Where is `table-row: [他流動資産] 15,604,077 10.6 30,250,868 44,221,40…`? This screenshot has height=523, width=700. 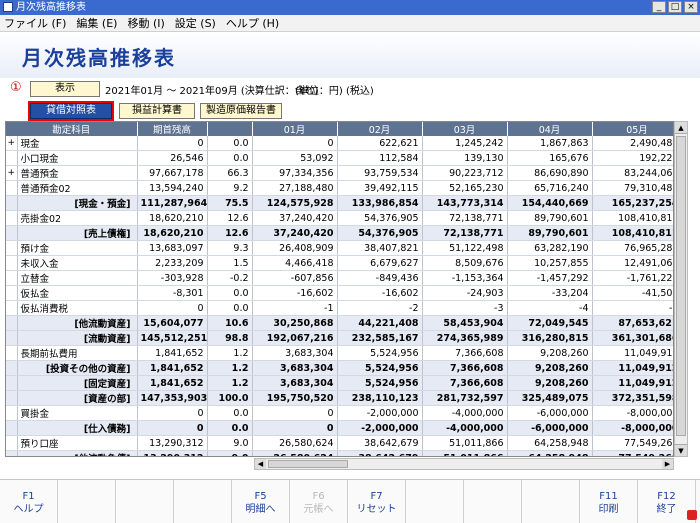
table-row: [他流動資産] 15,604,077 10.6 30,250,868 44,221,40… is located at coordinates (339, 323).